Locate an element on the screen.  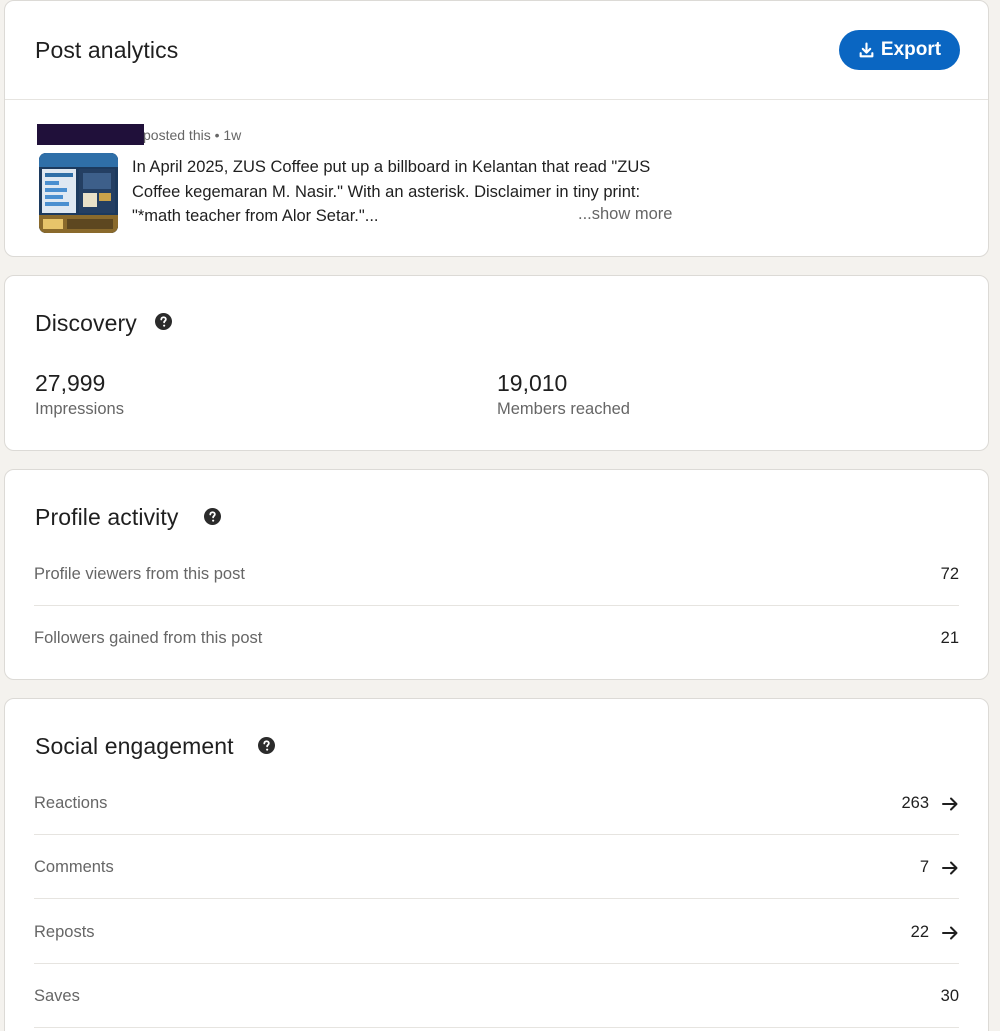
members-reached-label: Members reached is located at coordinates (563, 409).